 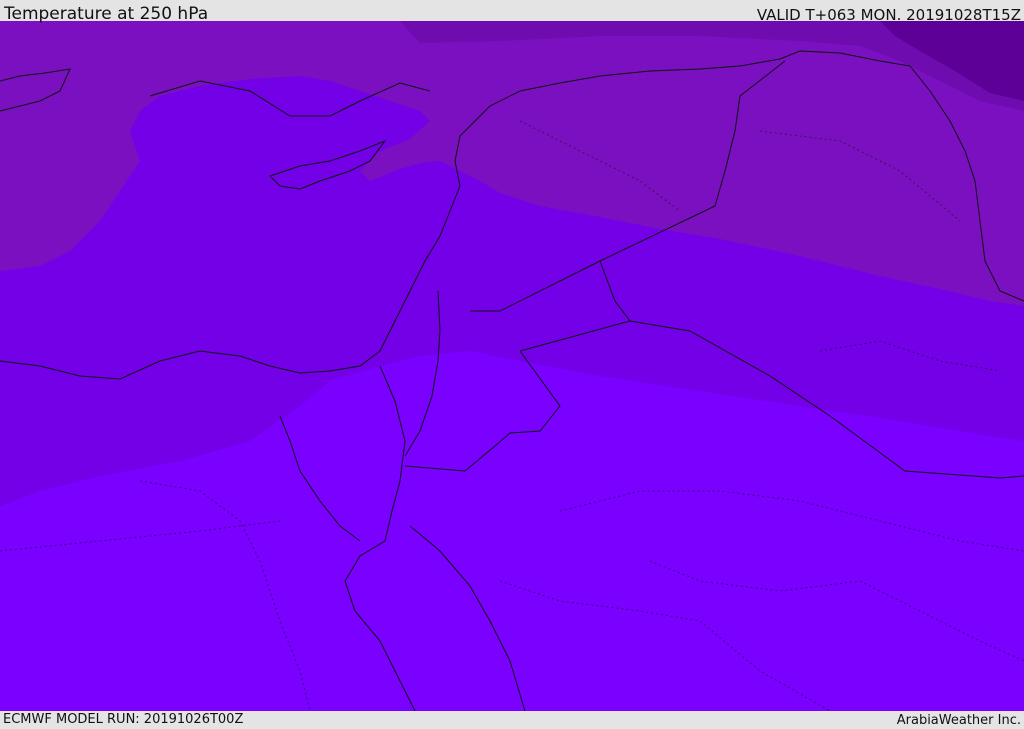 What do you see at coordinates (106, 14) in the screenshot?
I see `map-title: Temperature at 250 hPa` at bounding box center [106, 14].